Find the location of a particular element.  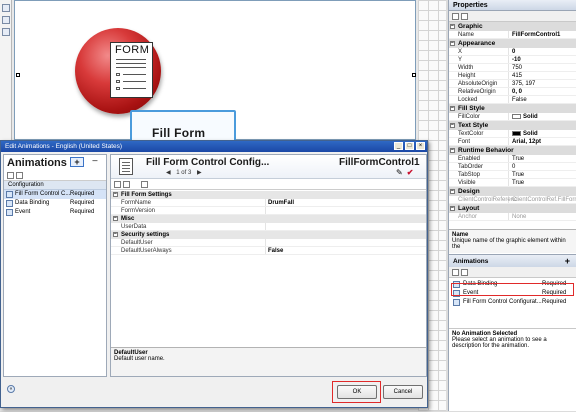

property-value-cell: None is located at coordinates (542, 216).